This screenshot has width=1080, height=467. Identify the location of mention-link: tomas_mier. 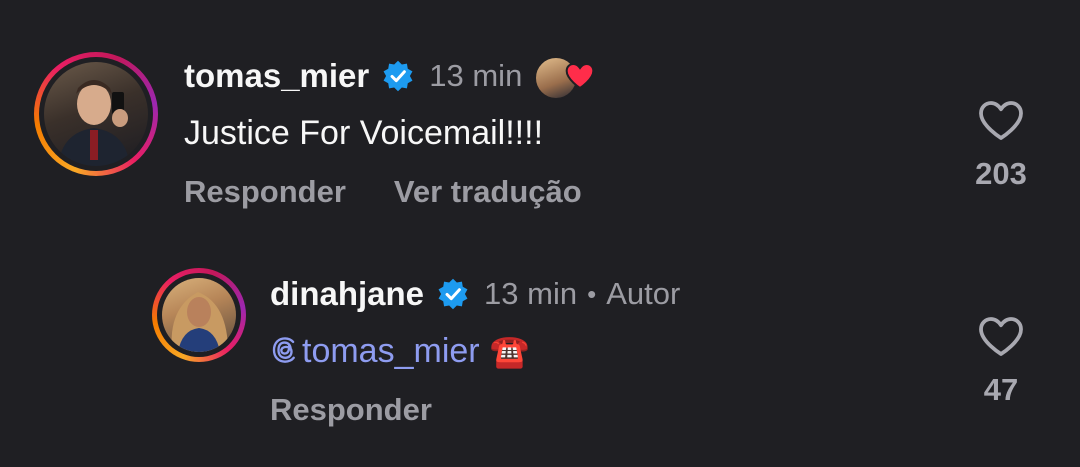
(375, 351).